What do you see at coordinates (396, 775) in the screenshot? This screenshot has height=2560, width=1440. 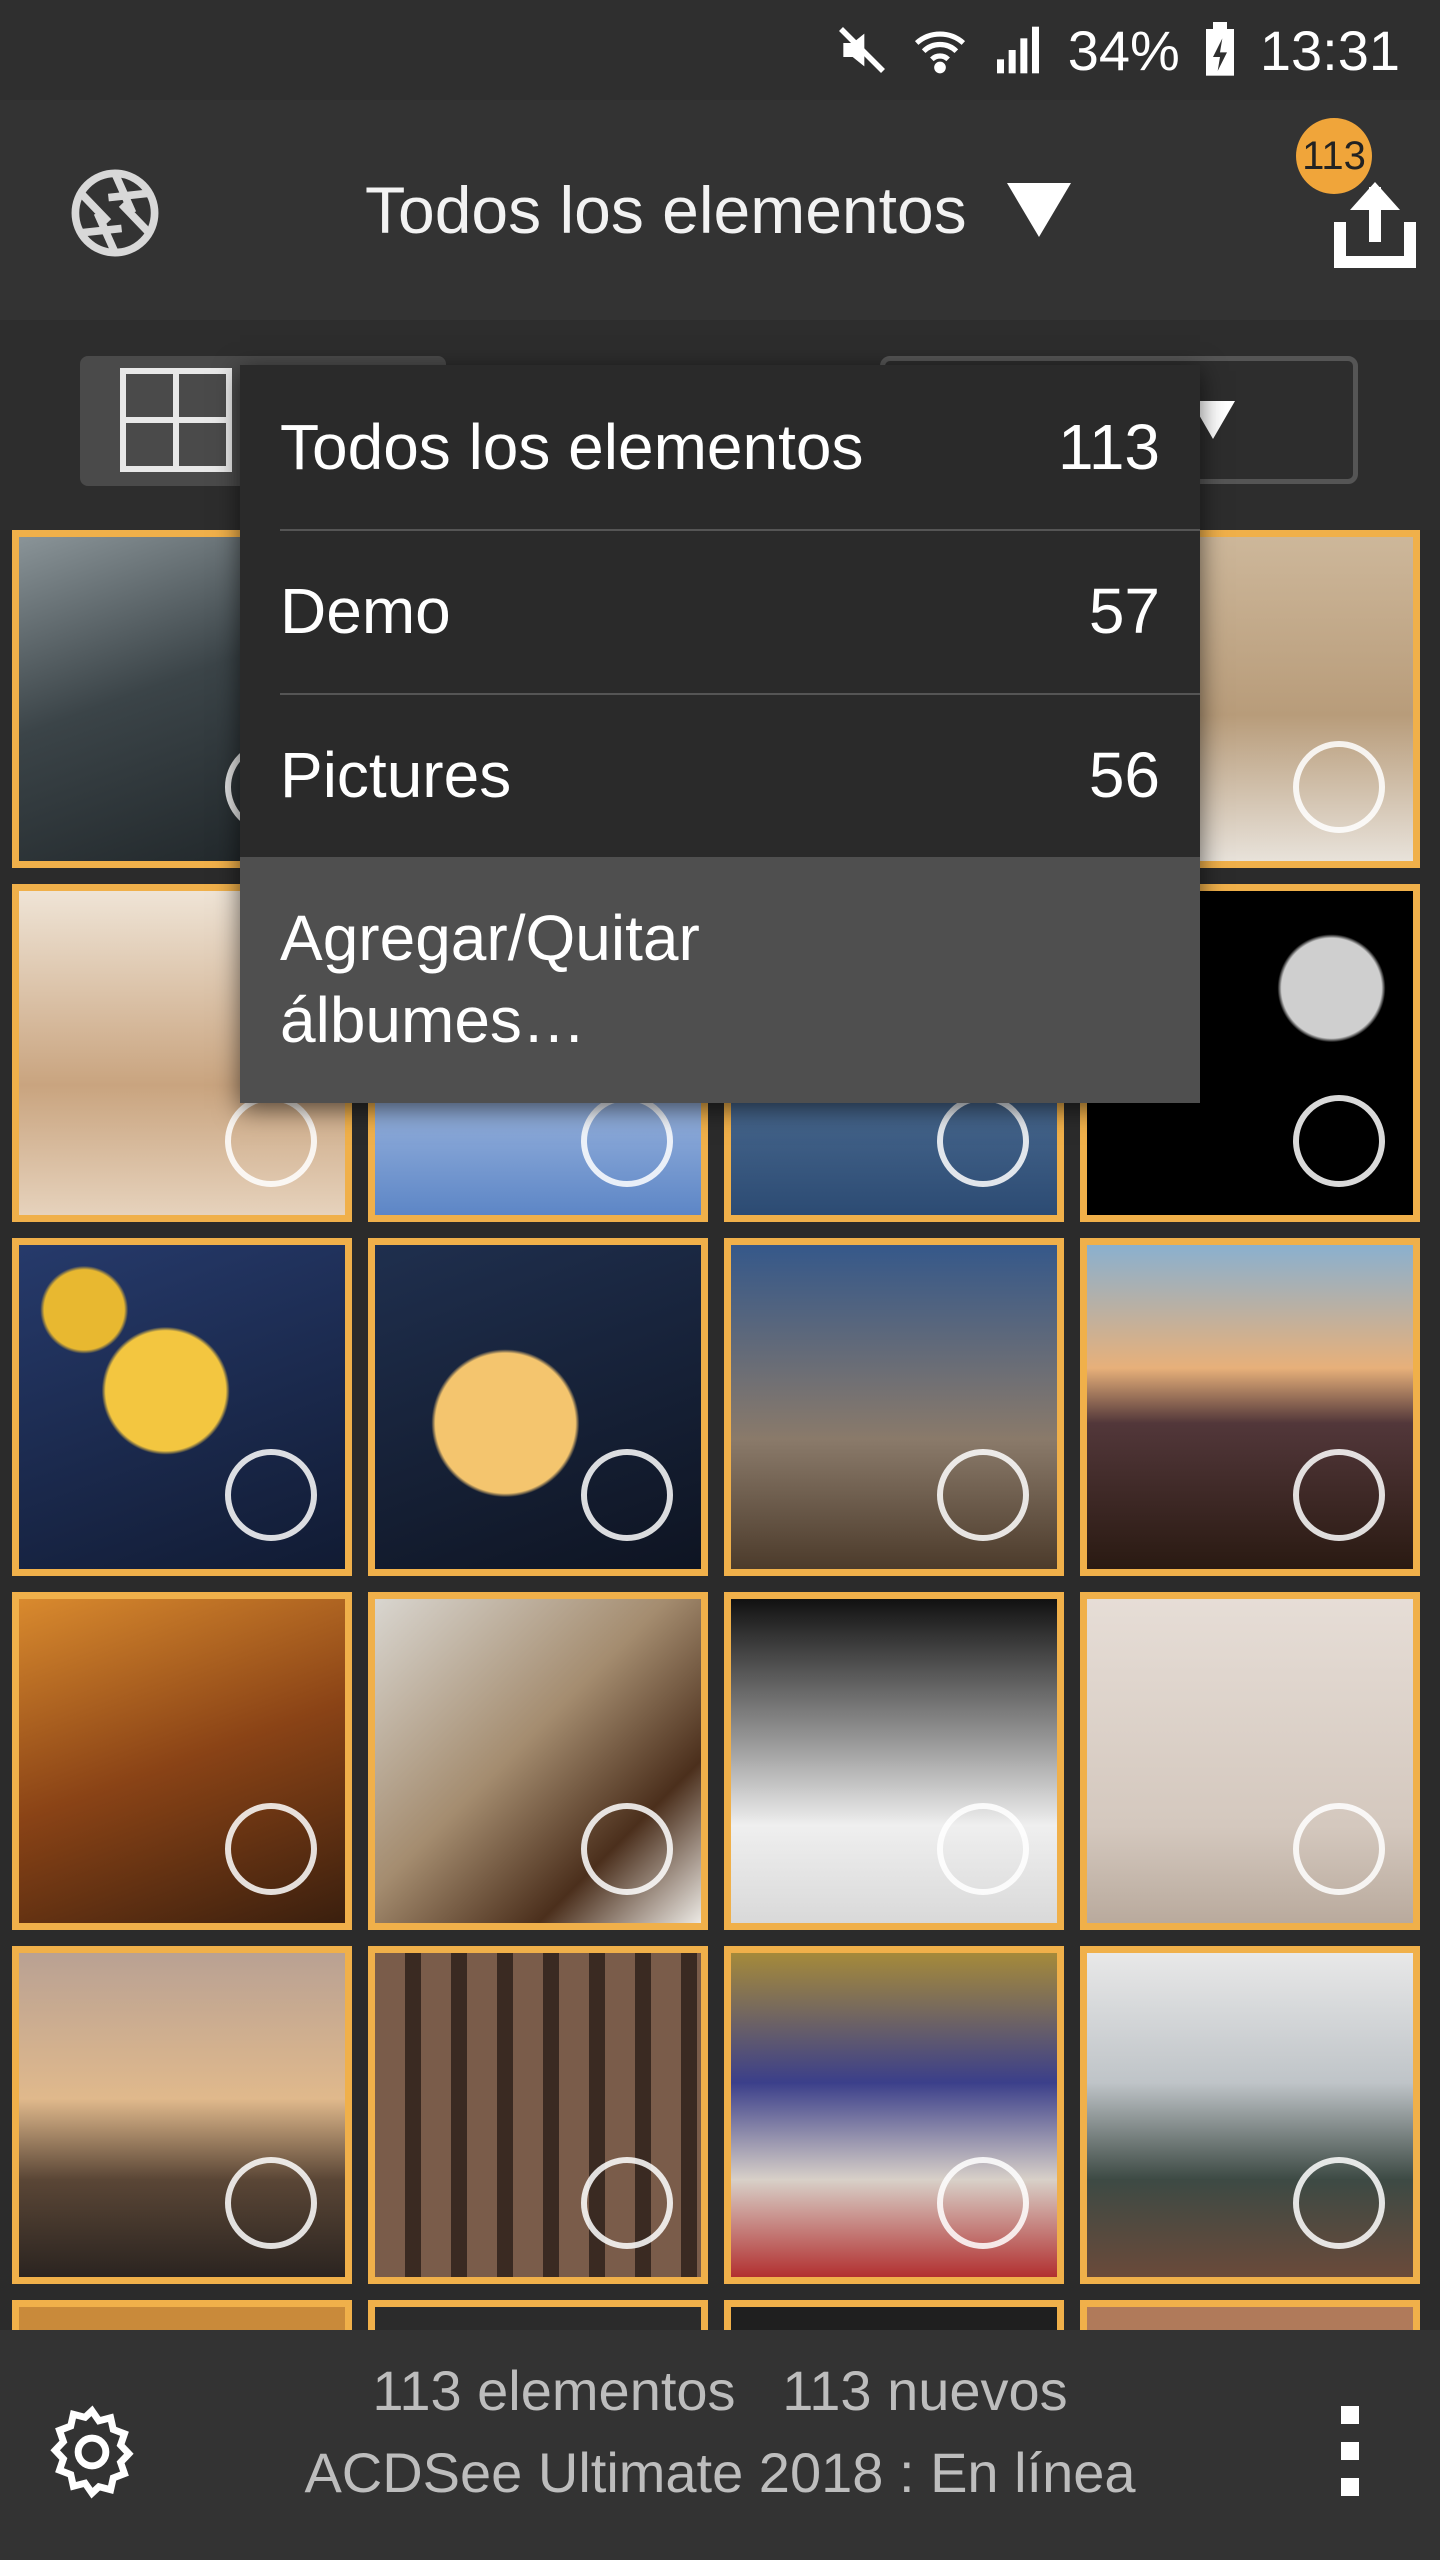 I see `album-item-label: Pictures` at bounding box center [396, 775].